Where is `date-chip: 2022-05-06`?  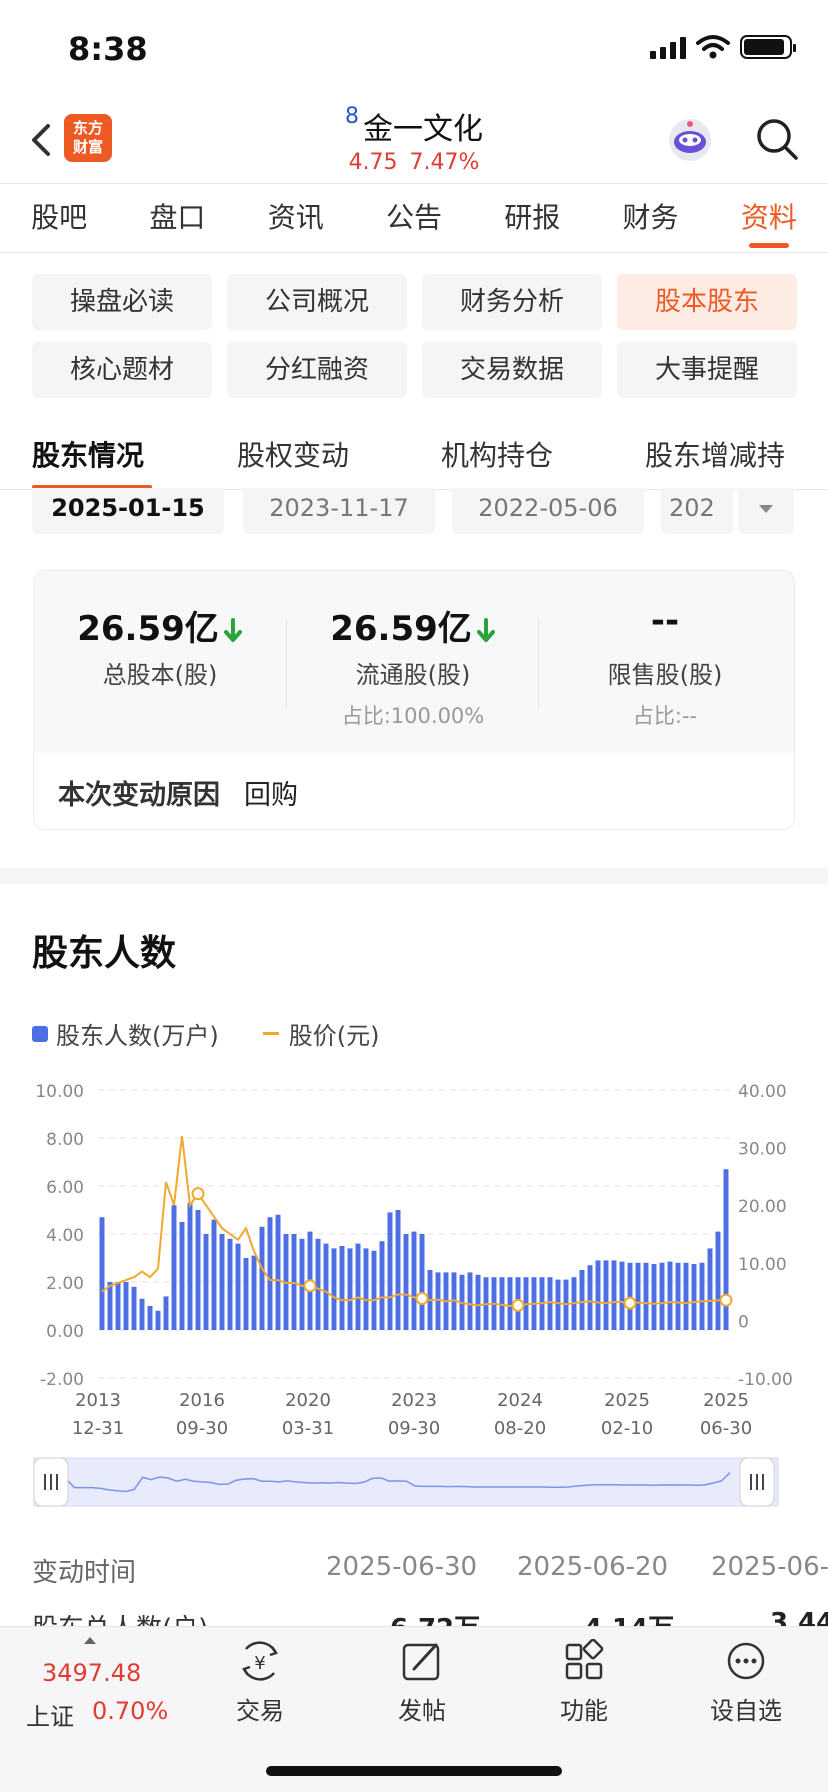
date-chip: 2022-05-06 is located at coordinates (548, 511).